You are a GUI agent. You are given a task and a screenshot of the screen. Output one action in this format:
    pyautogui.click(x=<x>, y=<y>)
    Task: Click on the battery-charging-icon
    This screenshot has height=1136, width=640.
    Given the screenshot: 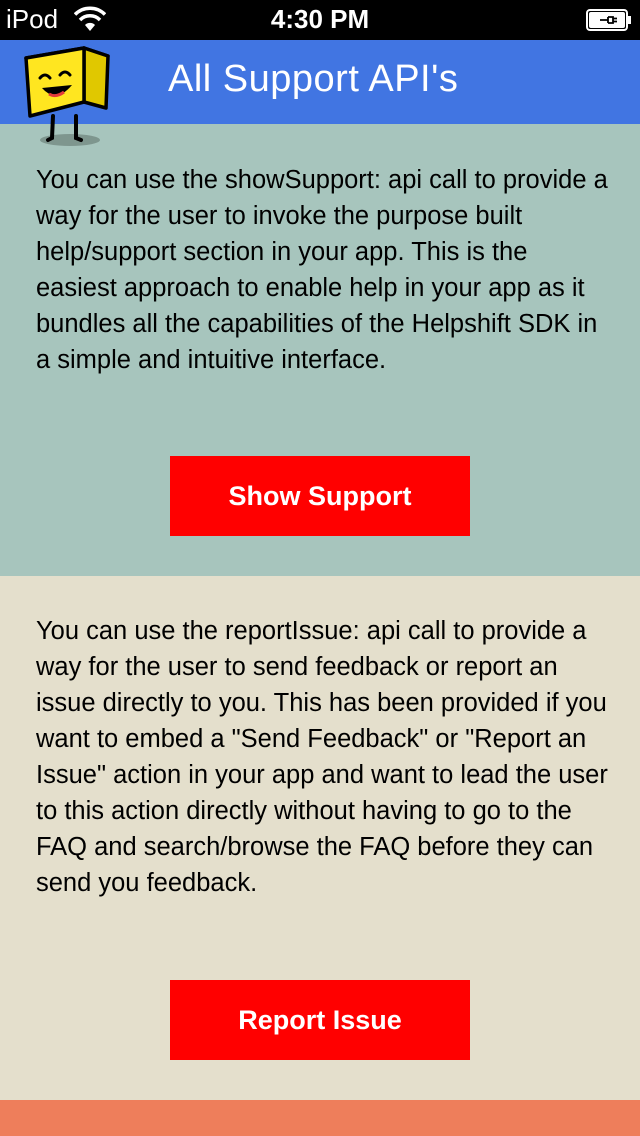 What is the action you would take?
    pyautogui.click(x=608, y=20)
    